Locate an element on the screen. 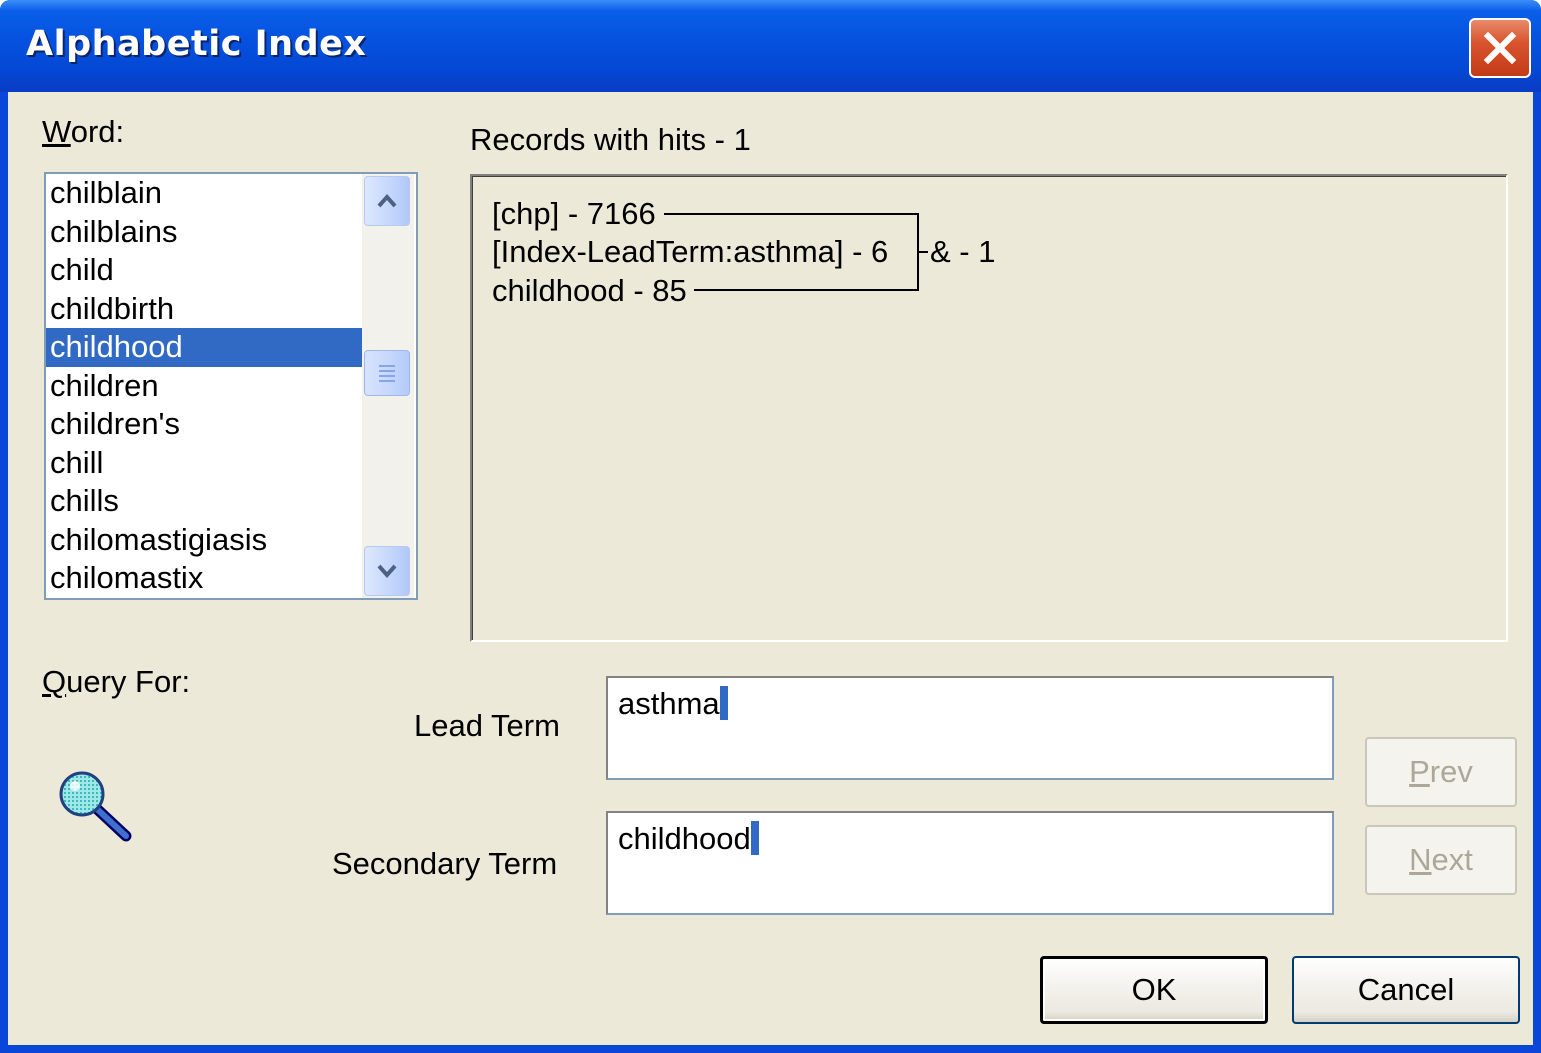  word-label: Word: is located at coordinates (83, 131).